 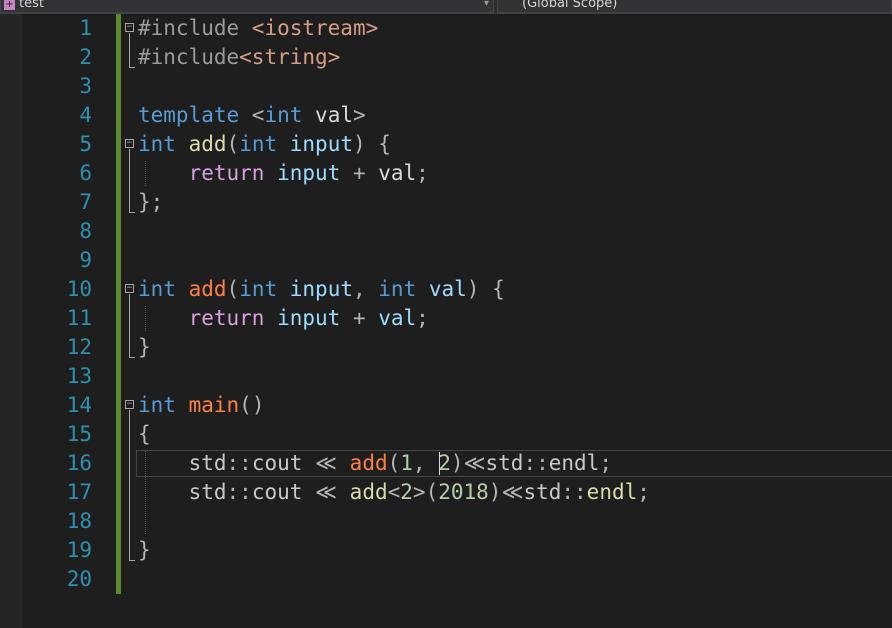 What do you see at coordinates (247, 6) in the screenshot?
I see `project-dropdown: + test ▾` at bounding box center [247, 6].